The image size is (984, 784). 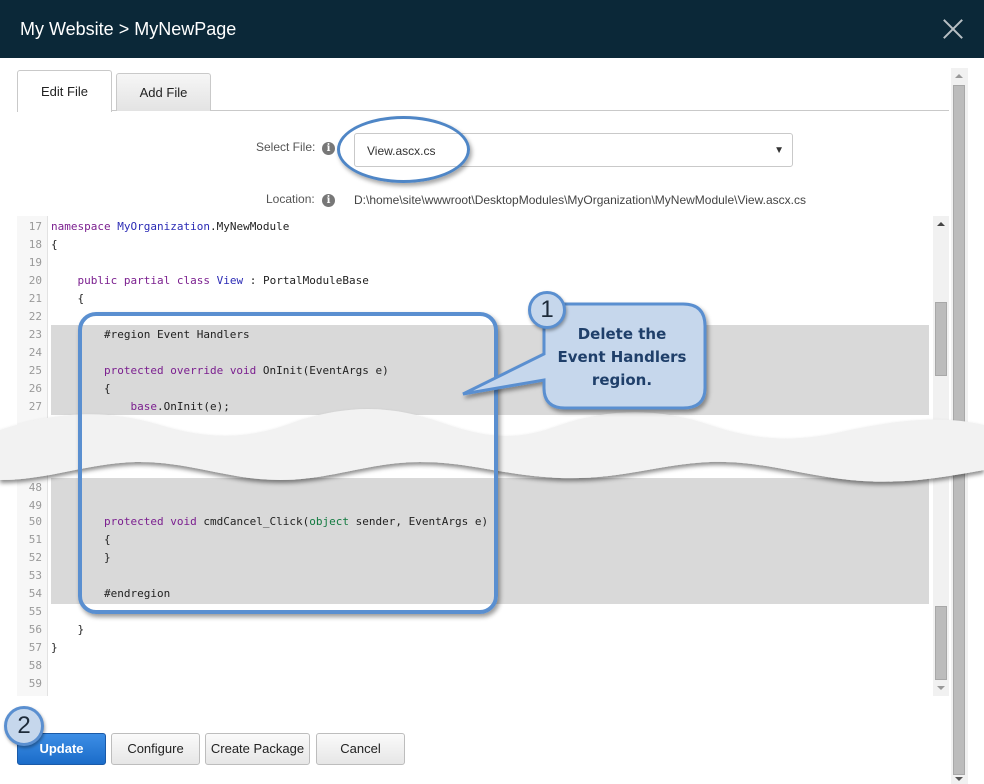 What do you see at coordinates (43, 647) in the screenshot?
I see `code-line: 57}` at bounding box center [43, 647].